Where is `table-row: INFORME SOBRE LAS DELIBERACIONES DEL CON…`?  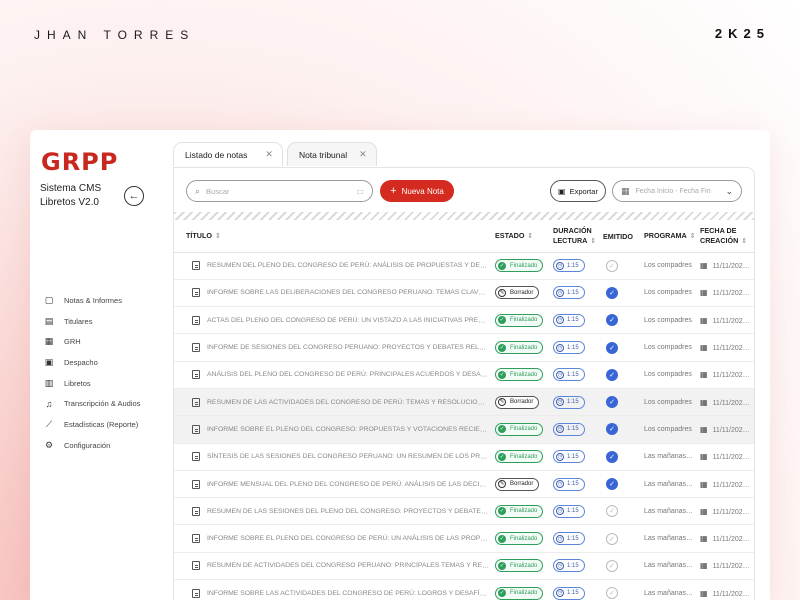 table-row: INFORME SOBRE LAS DELIBERACIONES DEL CON… is located at coordinates (464, 293).